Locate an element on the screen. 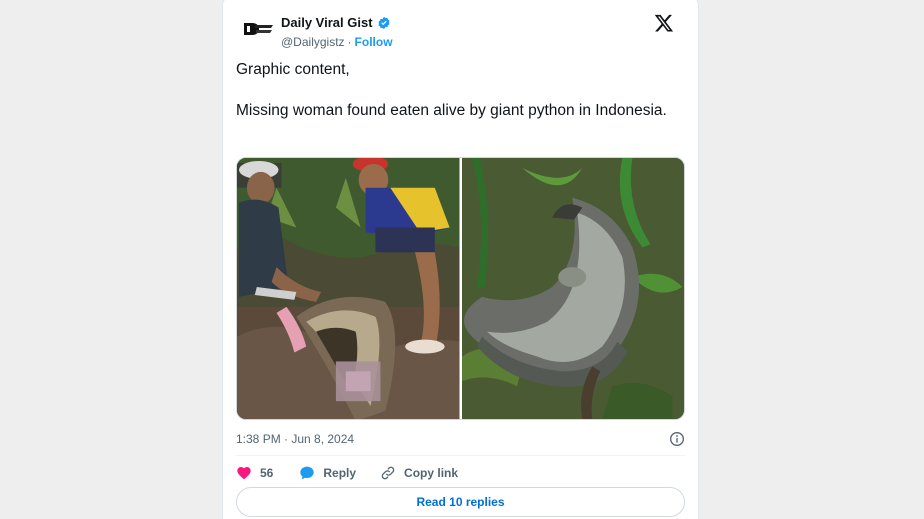  divider is located at coordinates (460, 455).